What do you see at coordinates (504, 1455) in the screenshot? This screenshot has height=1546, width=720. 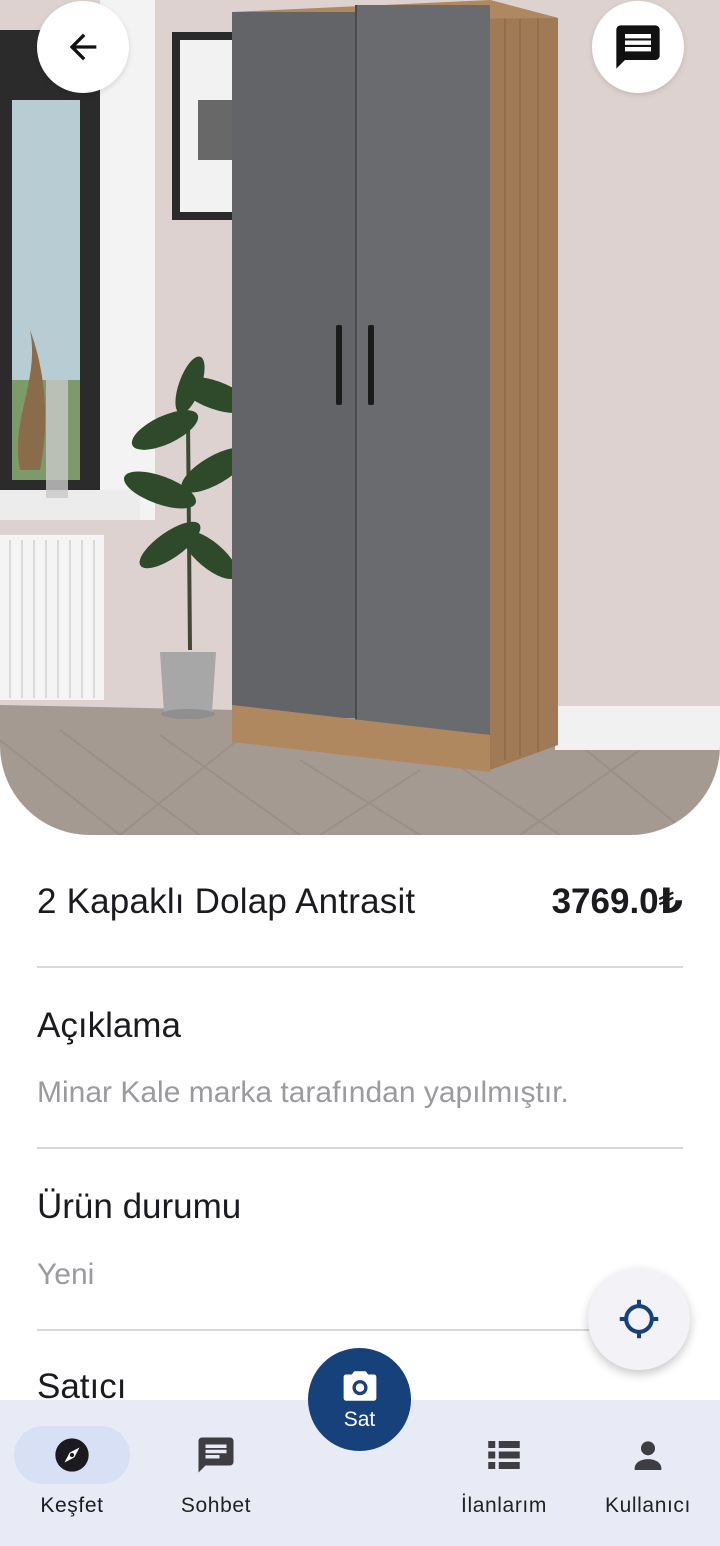 I see `list-icon` at bounding box center [504, 1455].